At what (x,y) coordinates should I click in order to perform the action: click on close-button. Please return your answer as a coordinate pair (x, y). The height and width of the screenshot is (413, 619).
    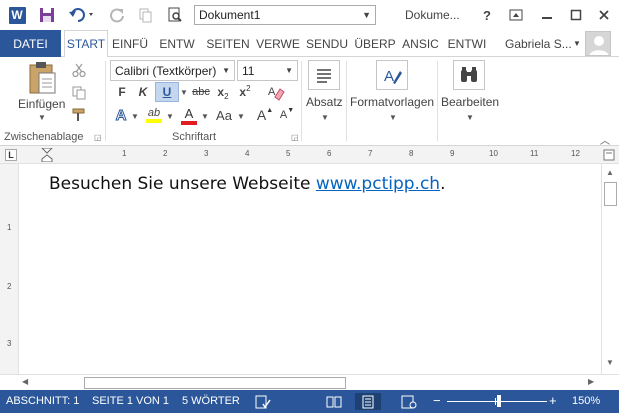
    Looking at the image, I should click on (604, 15).